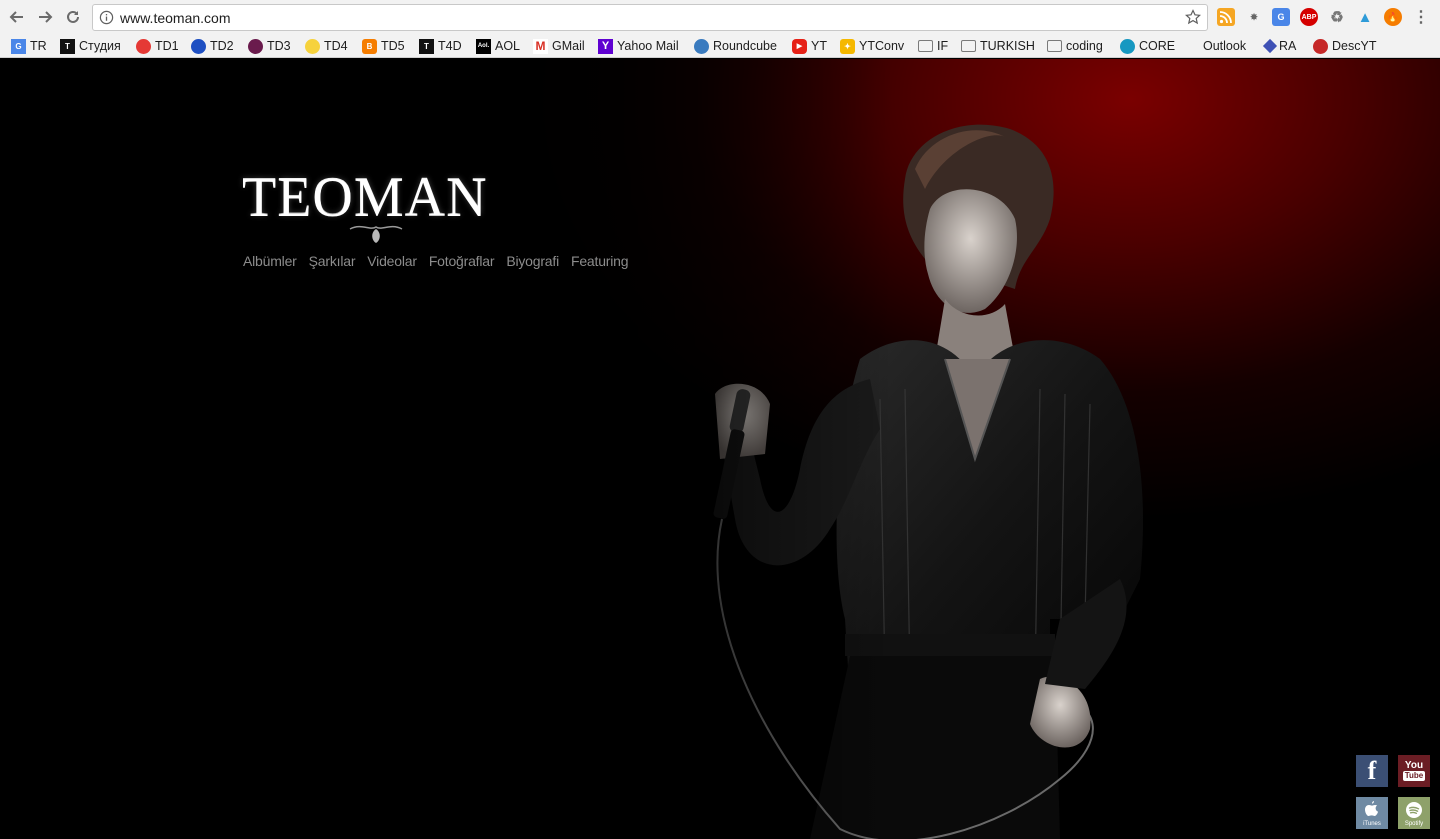  What do you see at coordinates (998, 46) in the screenshot?
I see `bookmark-turkish: TURKISH` at bounding box center [998, 46].